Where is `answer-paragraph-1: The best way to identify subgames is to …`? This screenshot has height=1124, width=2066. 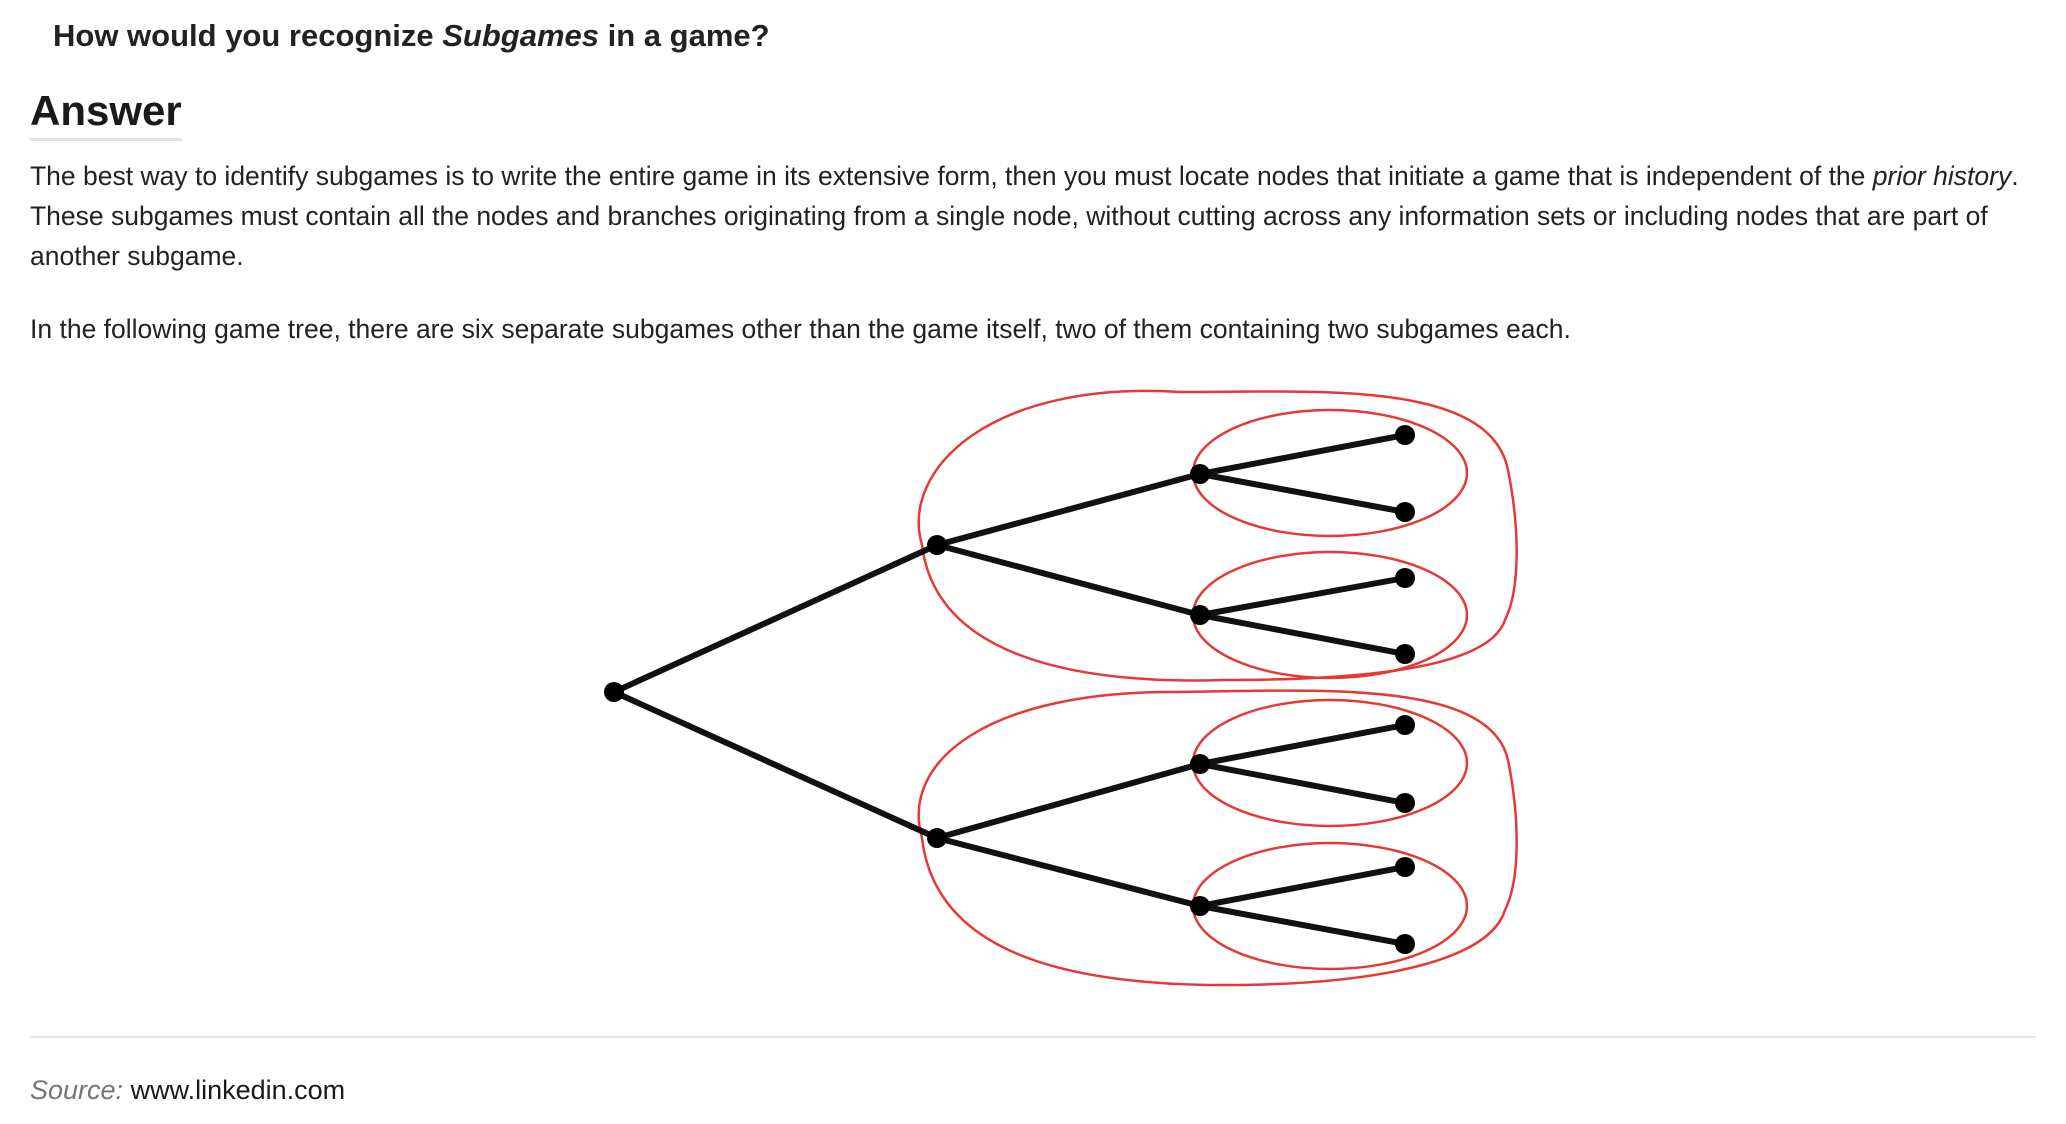
answer-paragraph-1: The best way to identify subgames is to … is located at coordinates (1035, 216).